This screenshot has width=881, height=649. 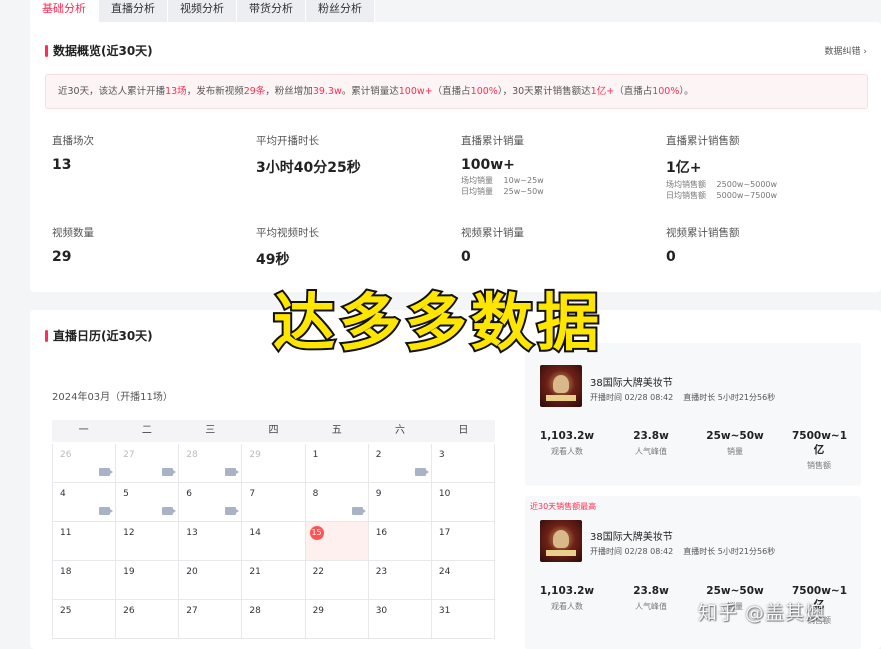 What do you see at coordinates (273, 431) in the screenshot?
I see `calendar-weekday-header: 一 二 三 四 五 六 日` at bounding box center [273, 431].